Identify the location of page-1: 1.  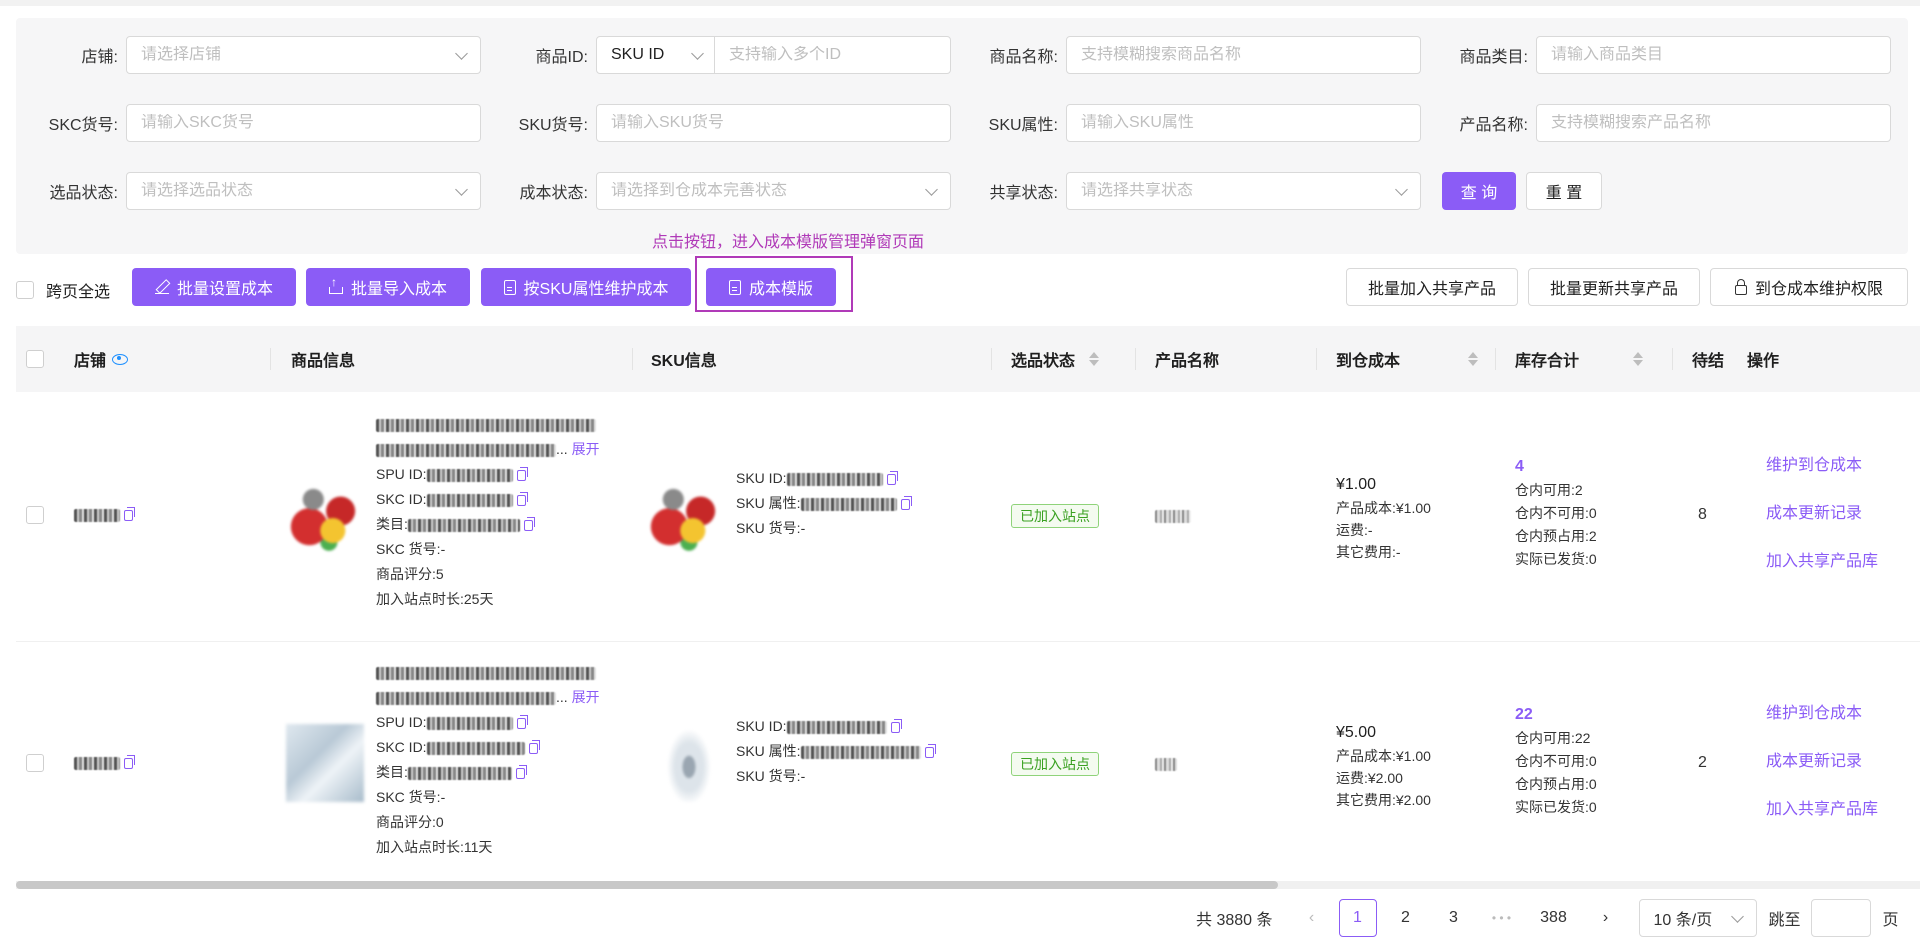
(1357, 918).